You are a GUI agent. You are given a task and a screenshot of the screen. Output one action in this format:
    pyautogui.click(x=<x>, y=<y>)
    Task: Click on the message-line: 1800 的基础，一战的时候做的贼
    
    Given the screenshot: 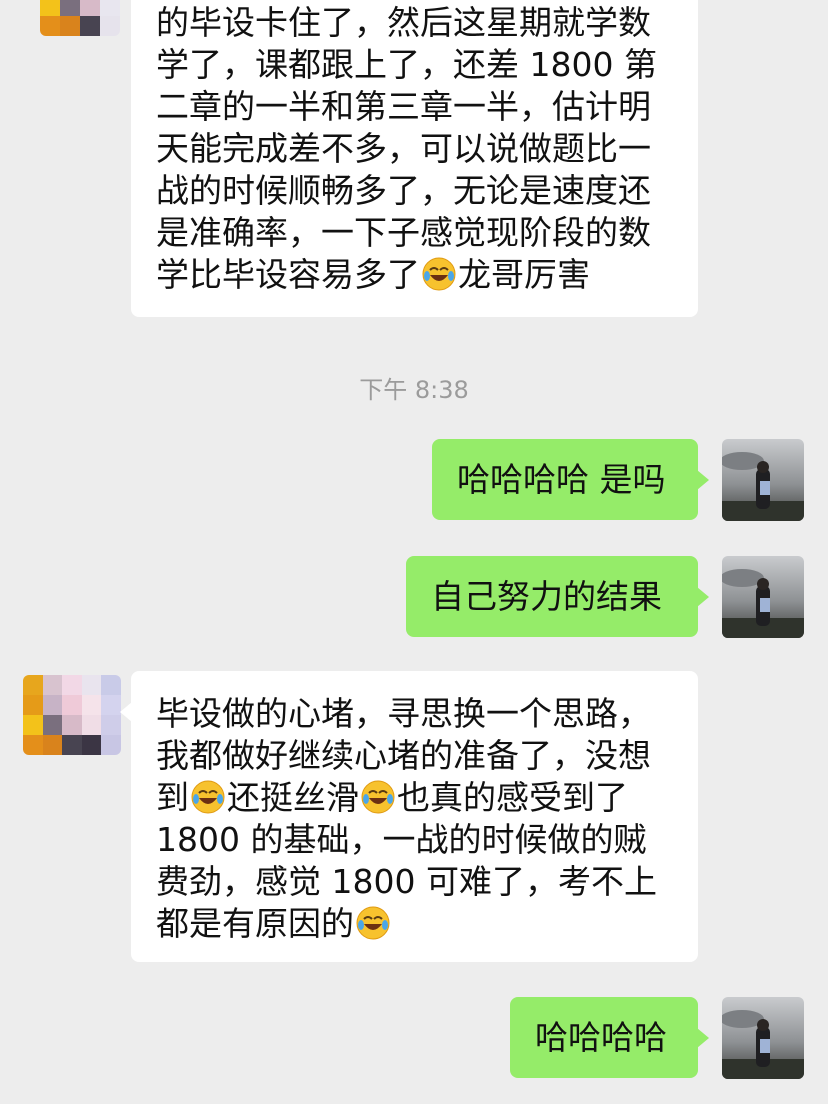 What is the action you would take?
    pyautogui.click(x=401, y=839)
    